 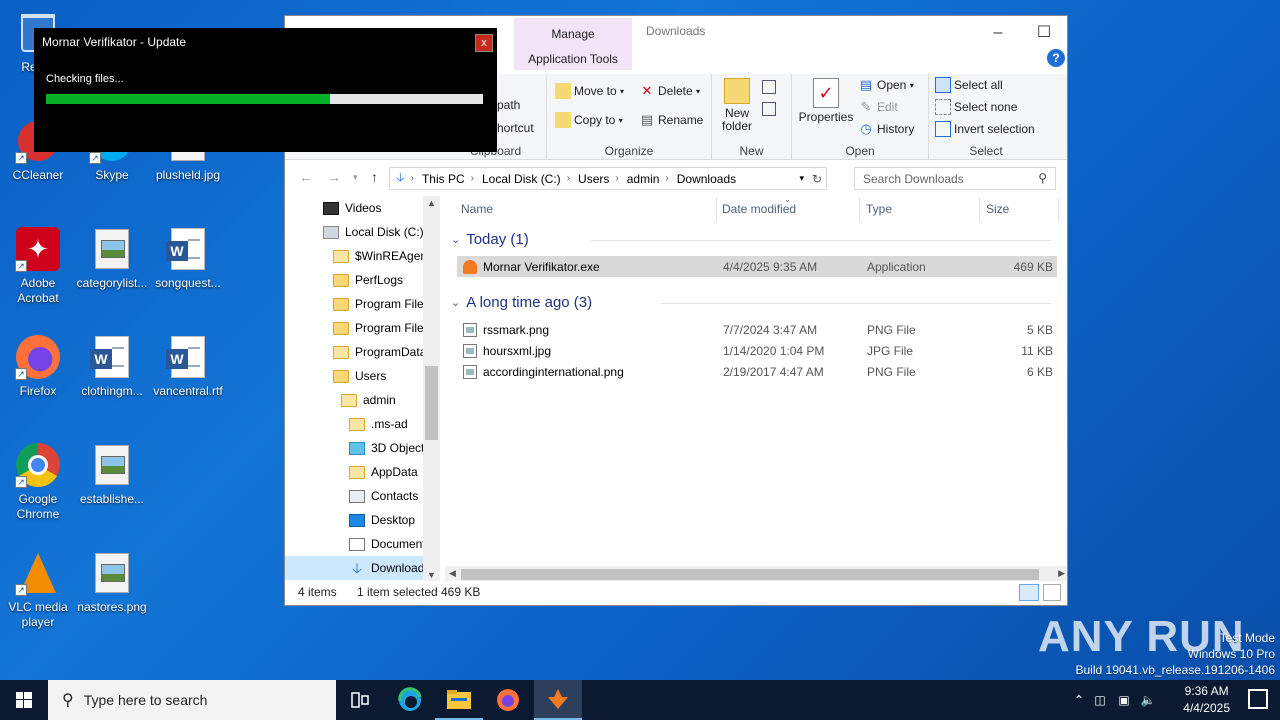 I want to click on volume-icon: 🔈, so click(x=1148, y=700).